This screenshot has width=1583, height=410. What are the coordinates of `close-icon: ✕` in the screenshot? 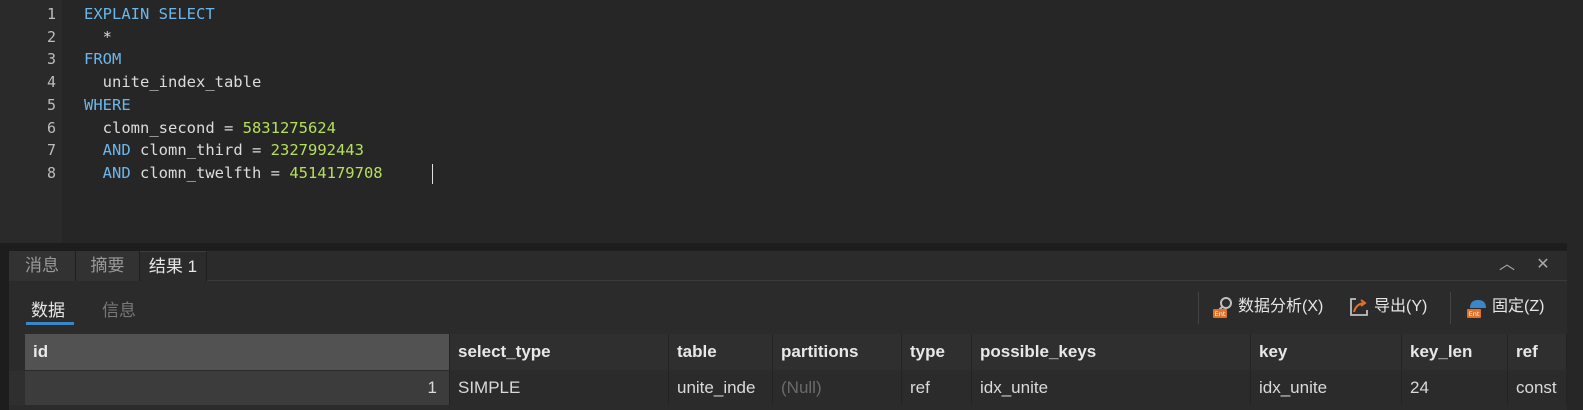 It's located at (1543, 264).